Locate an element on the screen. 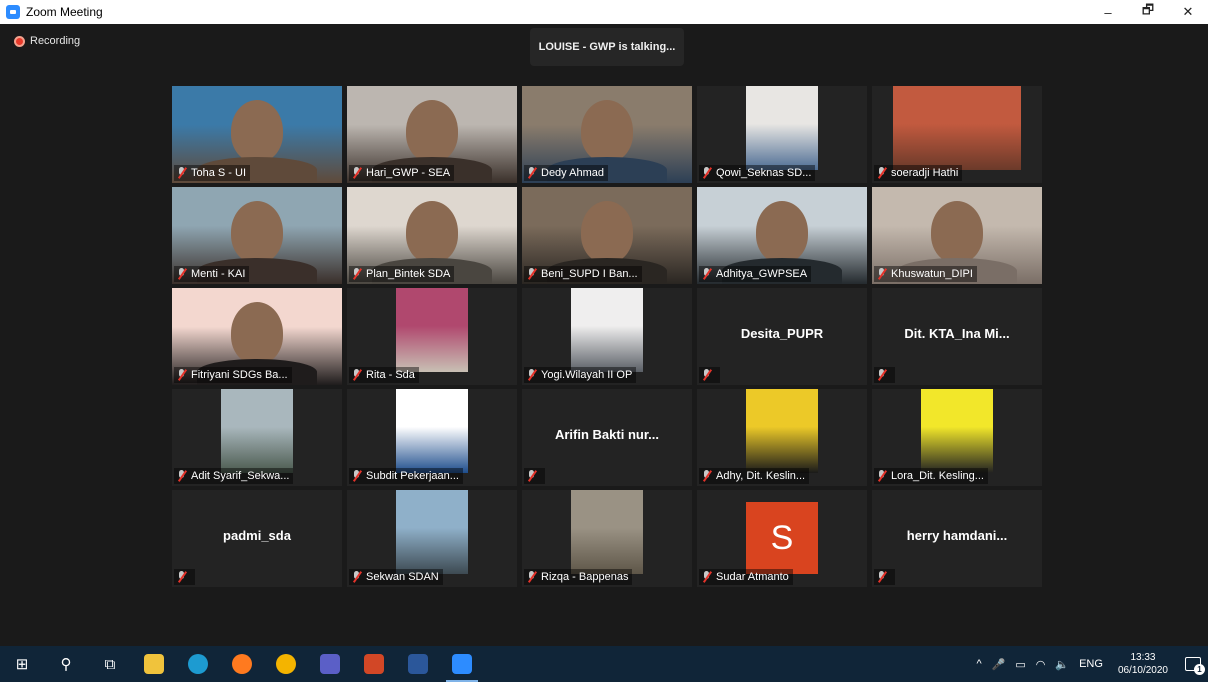 The image size is (1208, 682). participant-display-name: Desita_PUPR is located at coordinates (782, 333).